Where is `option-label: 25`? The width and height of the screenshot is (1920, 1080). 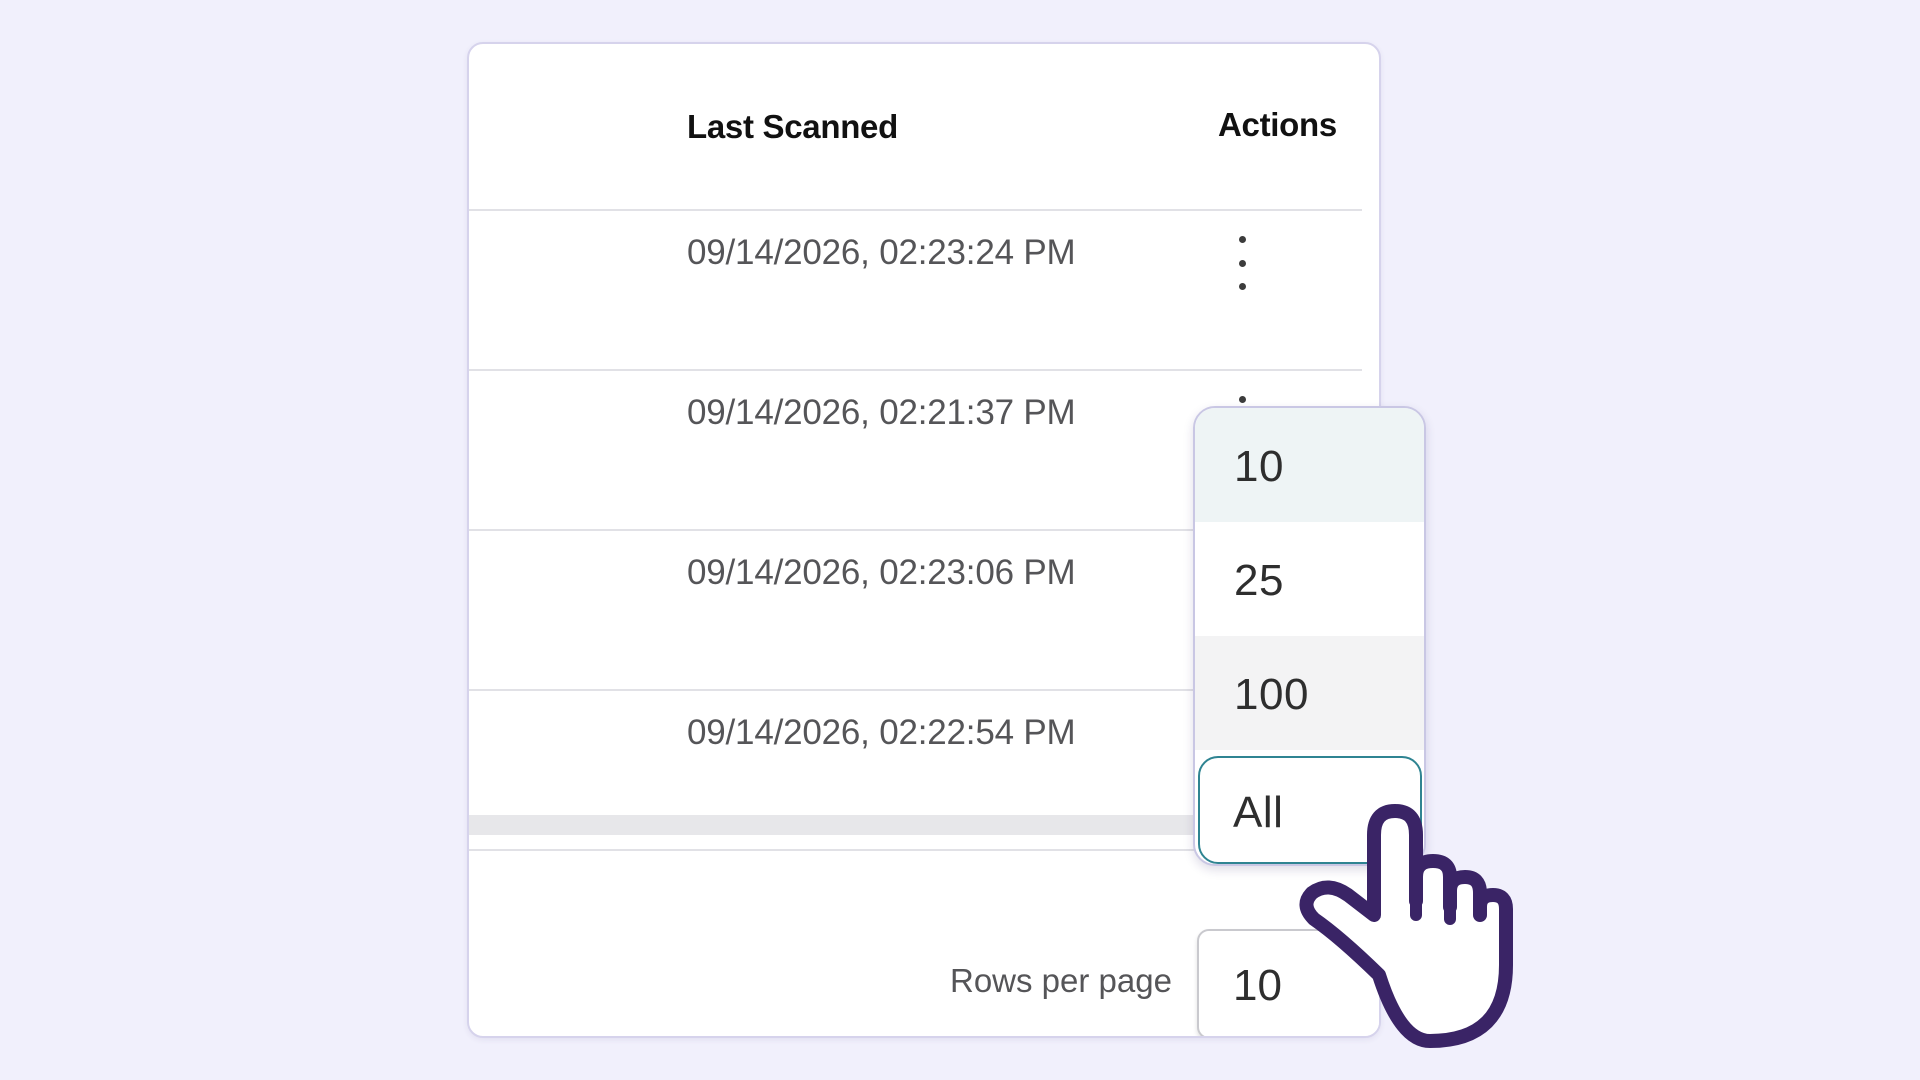
option-label: 25 is located at coordinates (1259, 580).